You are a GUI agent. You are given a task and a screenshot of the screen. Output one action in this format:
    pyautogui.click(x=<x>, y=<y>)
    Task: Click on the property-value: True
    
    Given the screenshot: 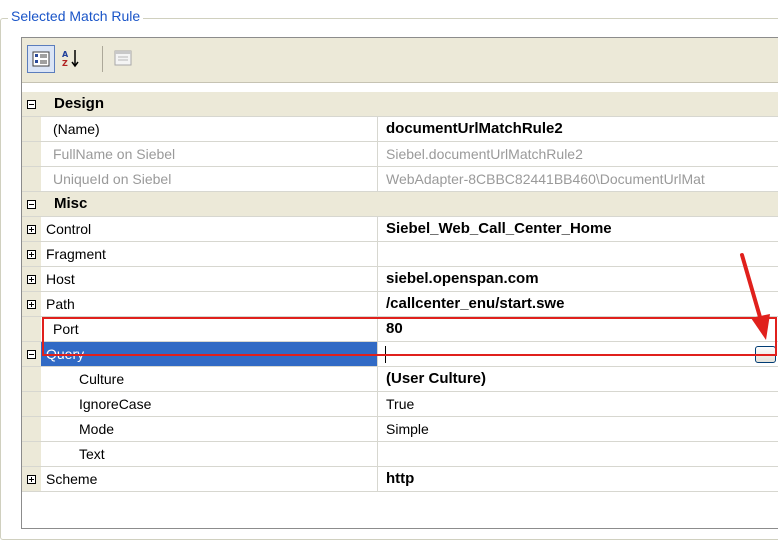 What is the action you would take?
    pyautogui.click(x=578, y=404)
    